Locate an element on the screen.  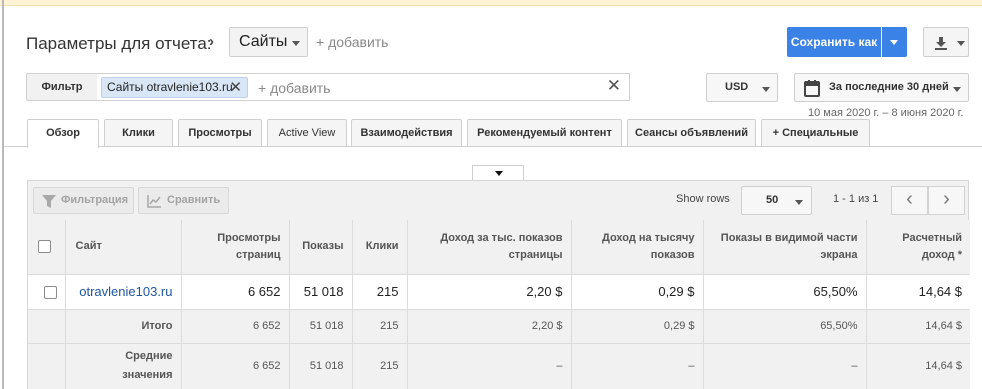
viewable-cell: 65,50% is located at coordinates (785, 291).